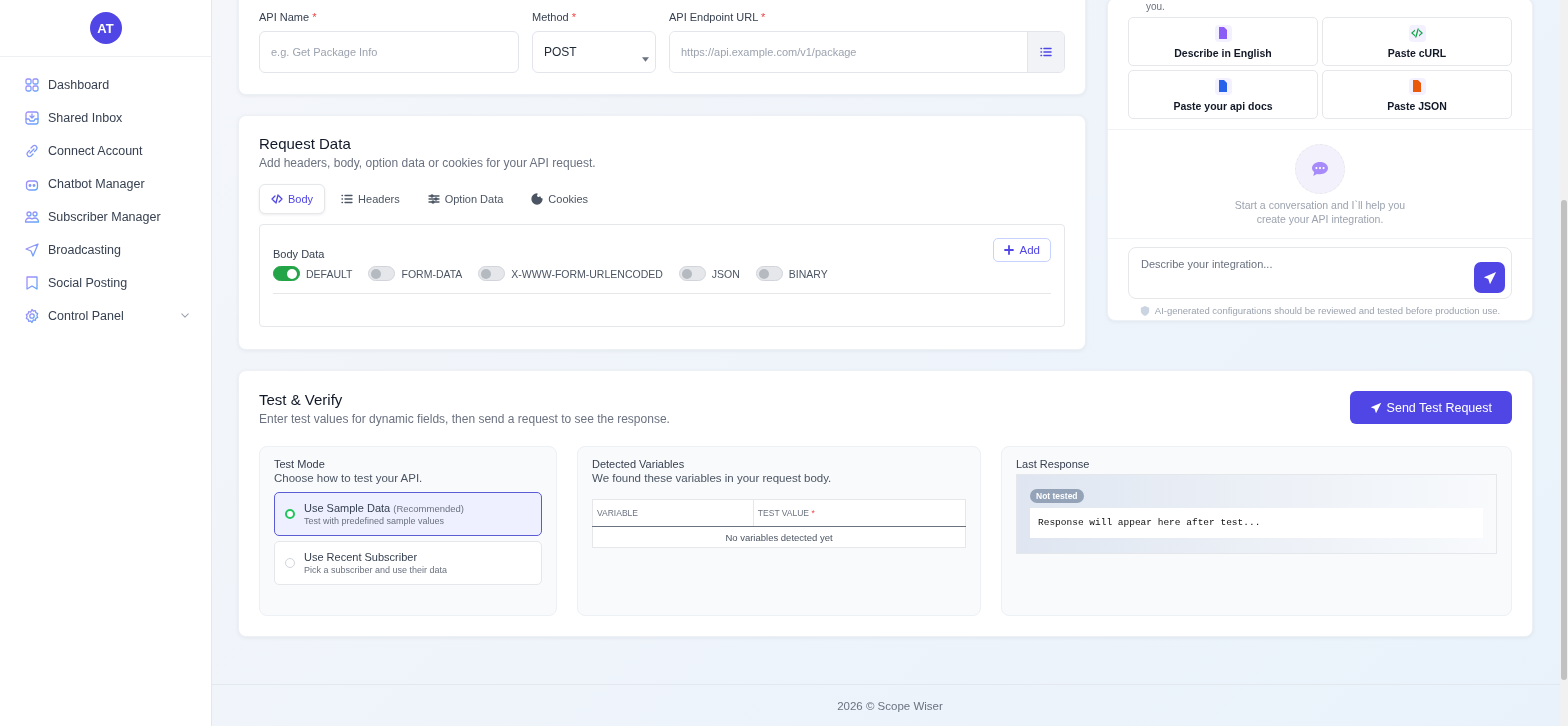 This screenshot has width=1568, height=726. I want to click on column-header: TEST VALUE *, so click(859, 513).